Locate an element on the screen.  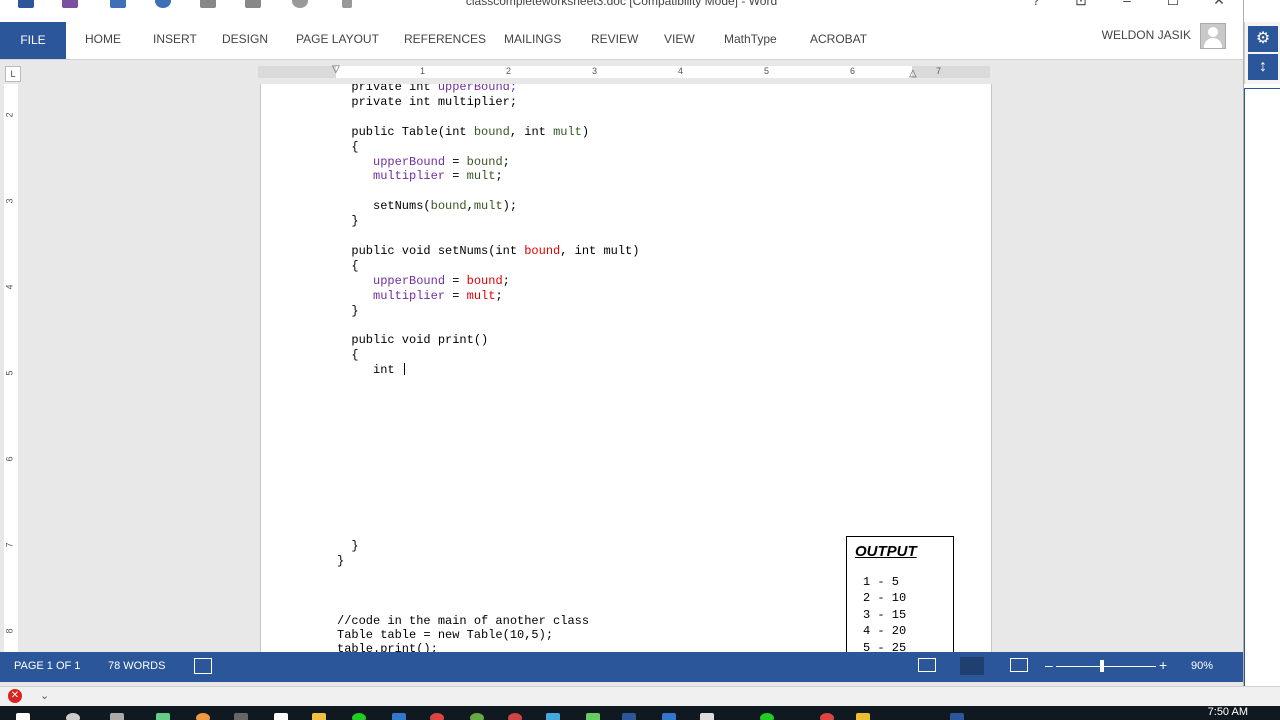
resize-icon: ↕ is located at coordinates (1263, 67).